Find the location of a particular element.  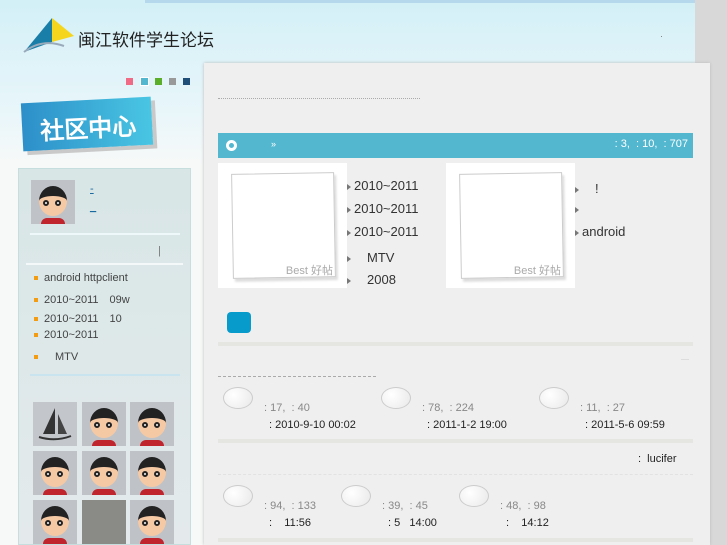

user-link-2: _ is located at coordinates (93, 207).